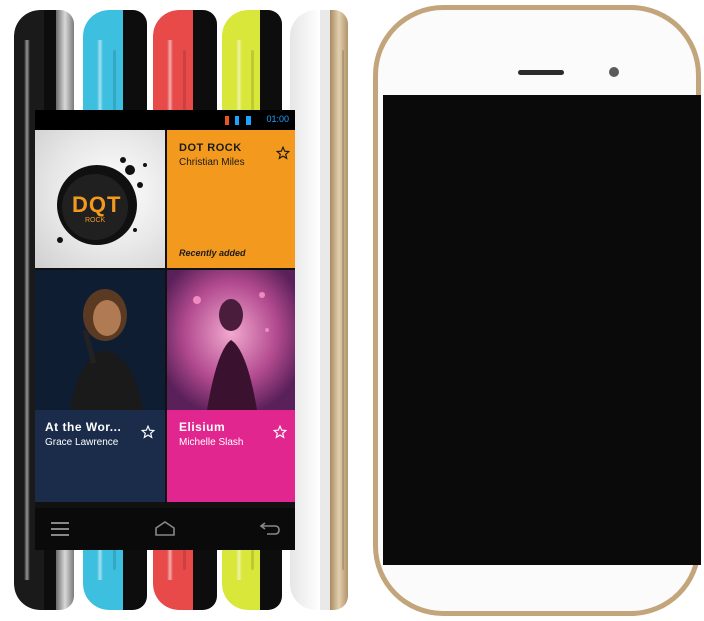 The image size is (704, 621). Describe the element at coordinates (231, 199) in the screenshot. I see `track-tile-dot-rock: DOT ROCK Christian Miles Recently added` at that location.